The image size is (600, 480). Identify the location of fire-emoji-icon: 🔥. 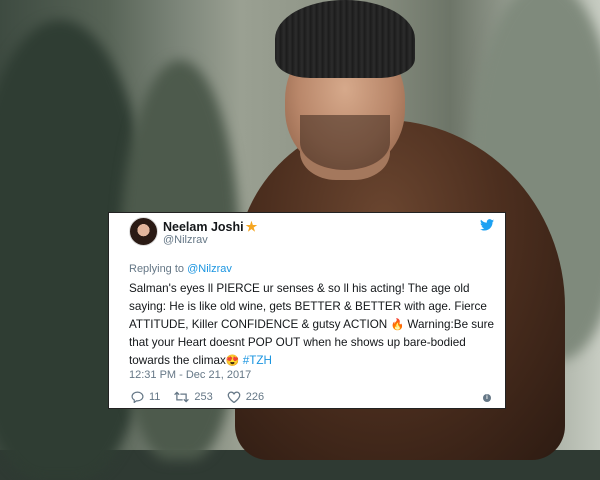
(397, 325).